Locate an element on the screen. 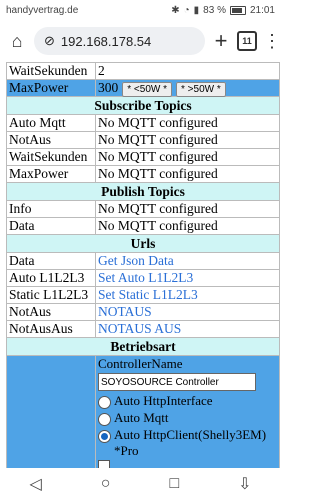 This screenshot has height=500, width=320. back-icon: ◁ is located at coordinates (35, 484).